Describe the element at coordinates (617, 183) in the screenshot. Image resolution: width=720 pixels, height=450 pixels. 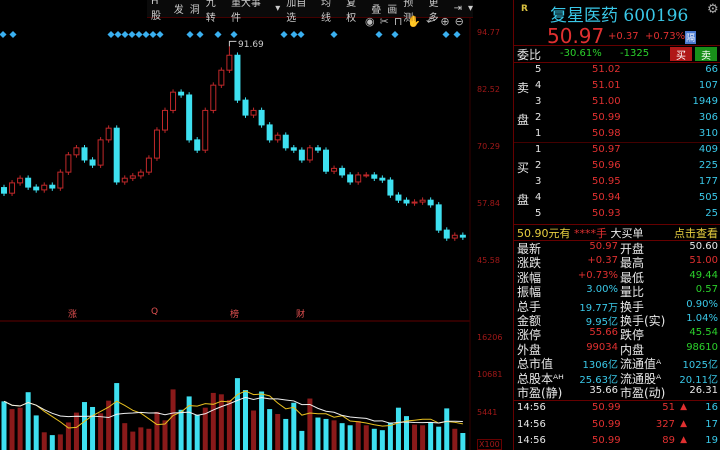
I see `buy-level-row: 3 50.95 177` at that location.